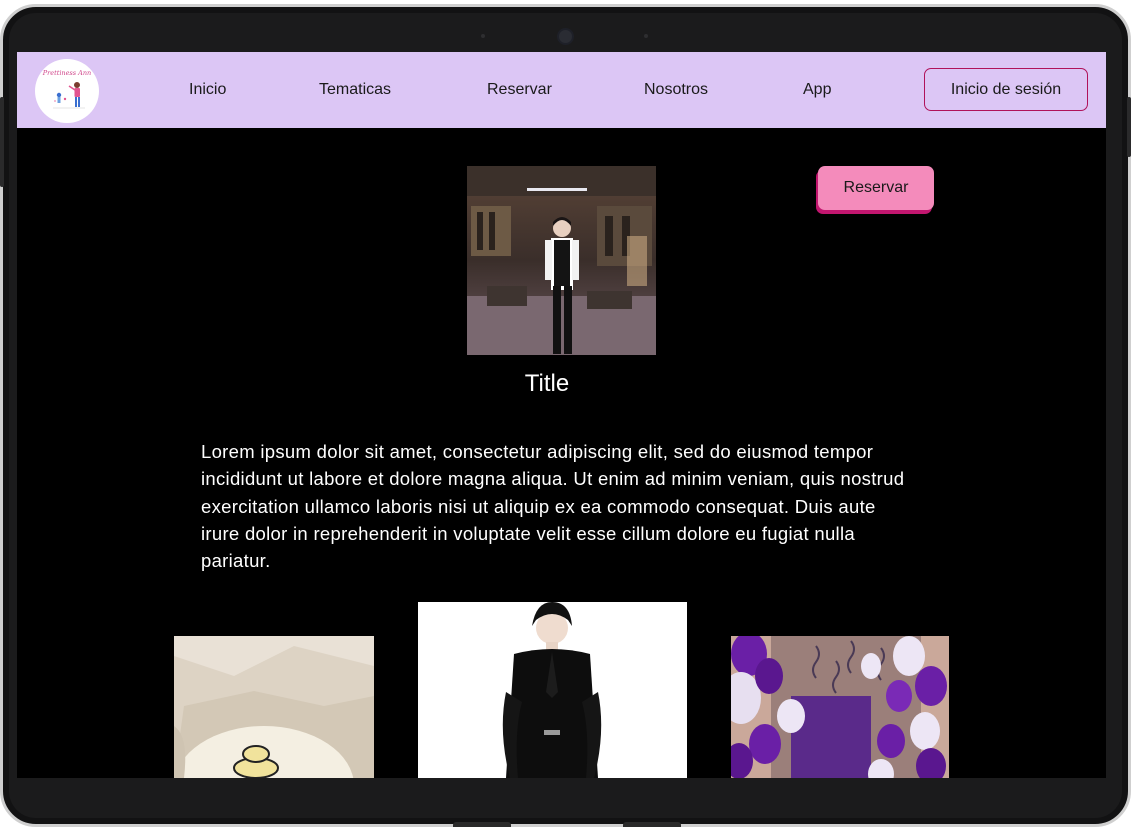 The height and width of the screenshot is (827, 1133). Describe the element at coordinates (519, 90) in the screenshot. I see `nav-link-reservar: Reservar` at that location.